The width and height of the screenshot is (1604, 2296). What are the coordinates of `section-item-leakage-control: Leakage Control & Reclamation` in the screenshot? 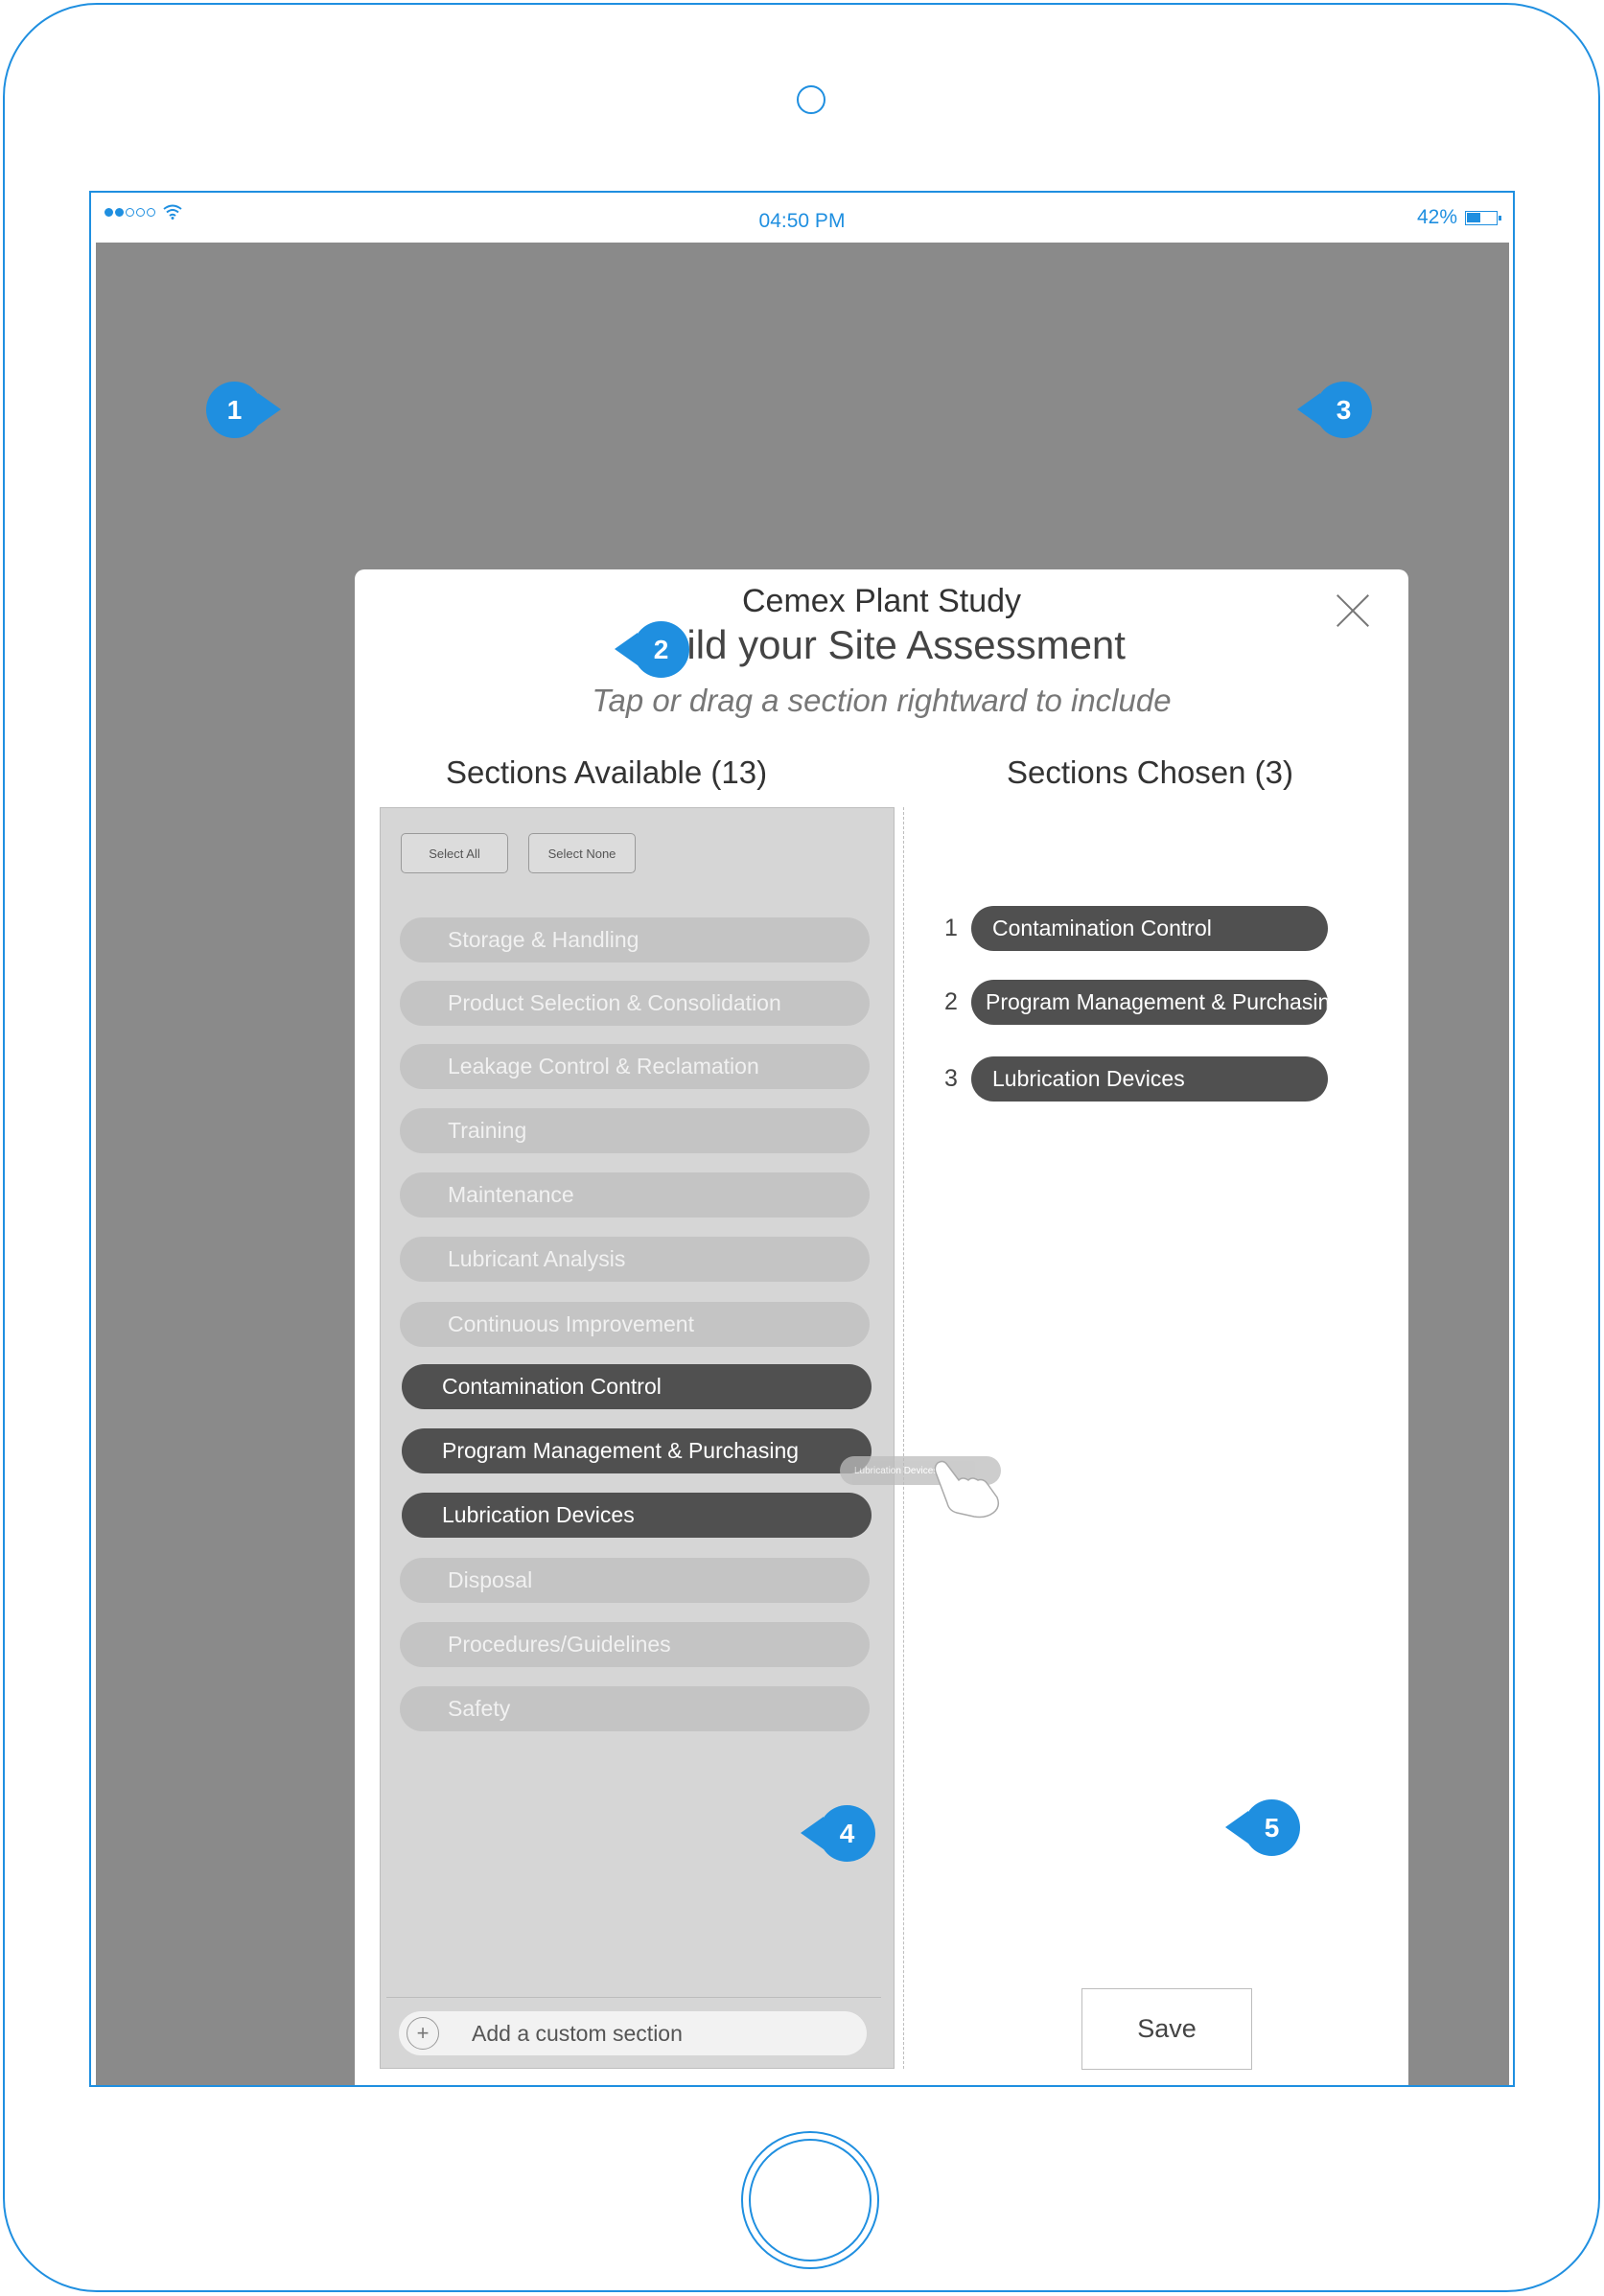 It's located at (635, 1066).